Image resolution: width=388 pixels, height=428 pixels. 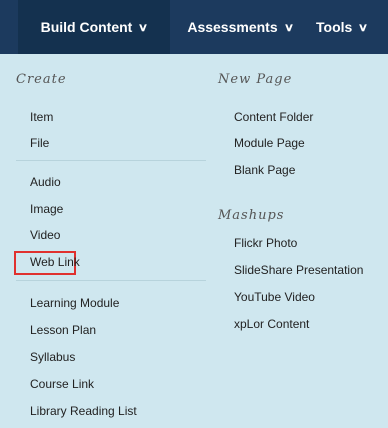 I want to click on menu-item-image: Image, so click(x=46, y=209).